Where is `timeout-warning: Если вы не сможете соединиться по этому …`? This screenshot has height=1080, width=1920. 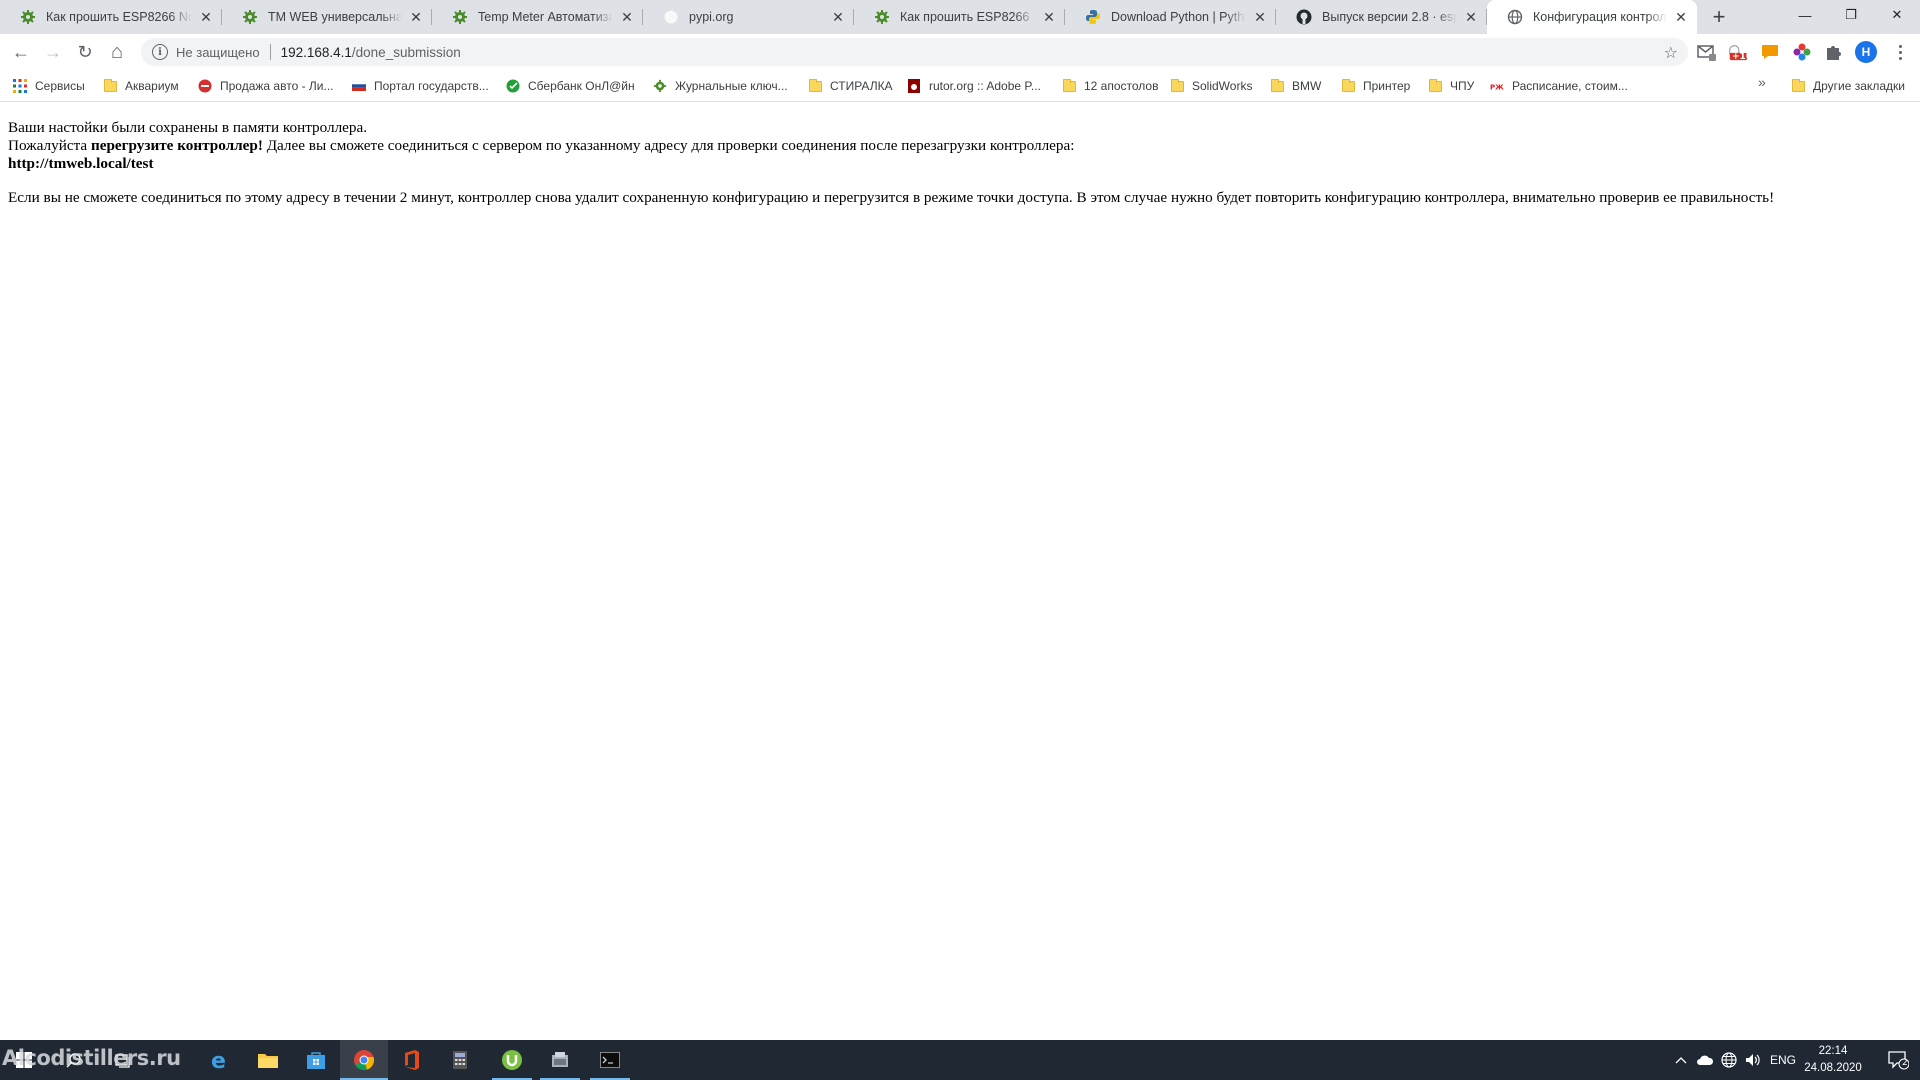
timeout-warning: Если вы не сможете соединиться по этому … is located at coordinates (891, 197).